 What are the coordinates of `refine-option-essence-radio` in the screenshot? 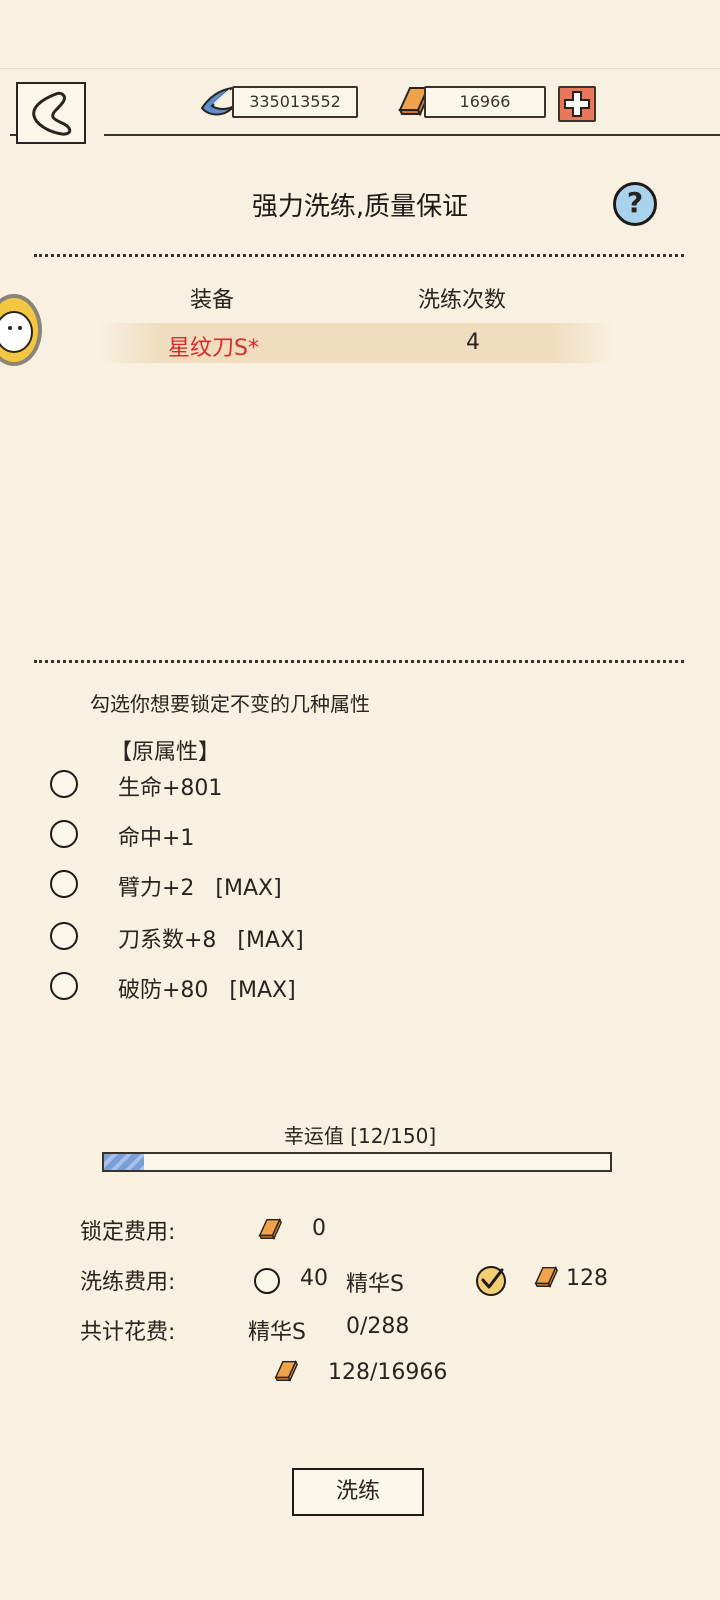 It's located at (267, 1281).